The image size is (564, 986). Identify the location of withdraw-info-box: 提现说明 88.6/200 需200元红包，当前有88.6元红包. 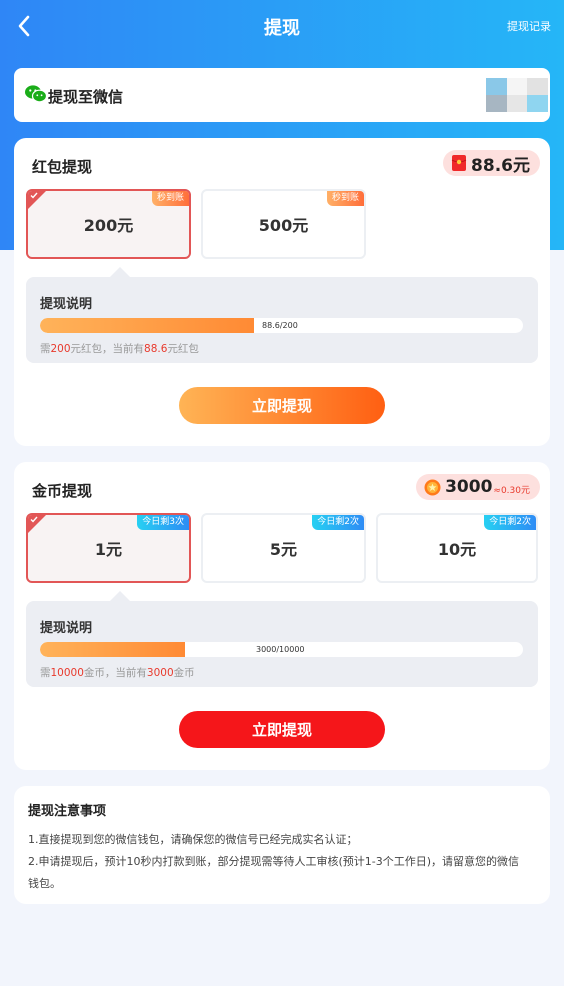
(282, 315).